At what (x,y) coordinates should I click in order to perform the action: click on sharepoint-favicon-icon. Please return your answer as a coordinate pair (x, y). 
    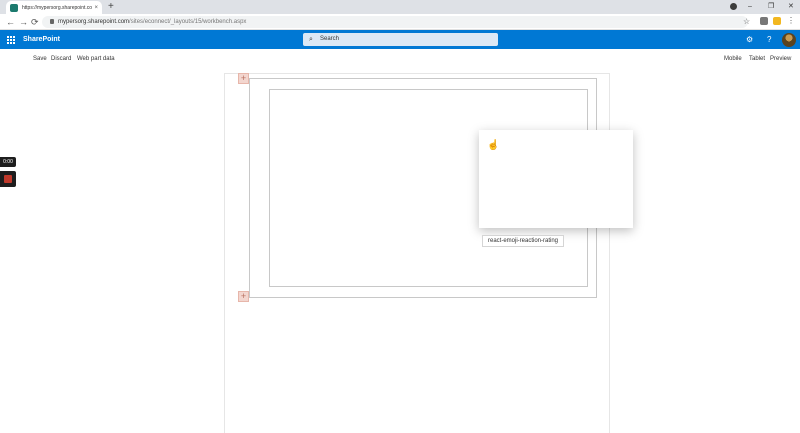
    Looking at the image, I should click on (14, 7).